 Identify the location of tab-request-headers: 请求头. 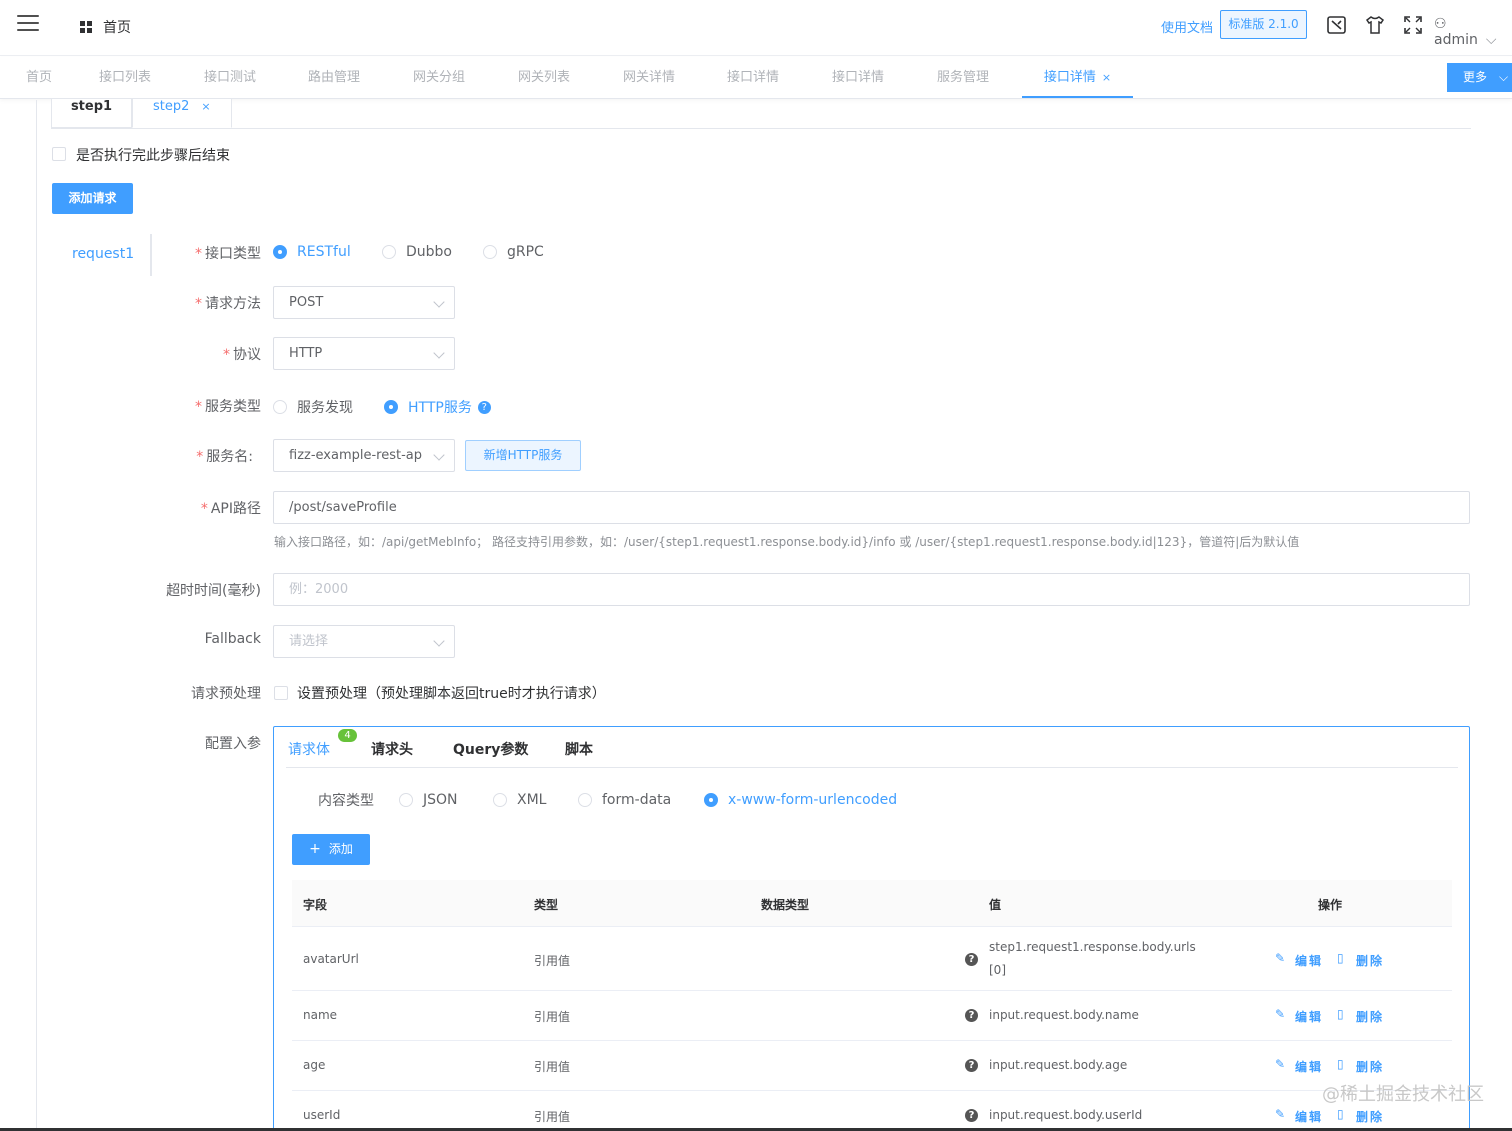
(392, 749).